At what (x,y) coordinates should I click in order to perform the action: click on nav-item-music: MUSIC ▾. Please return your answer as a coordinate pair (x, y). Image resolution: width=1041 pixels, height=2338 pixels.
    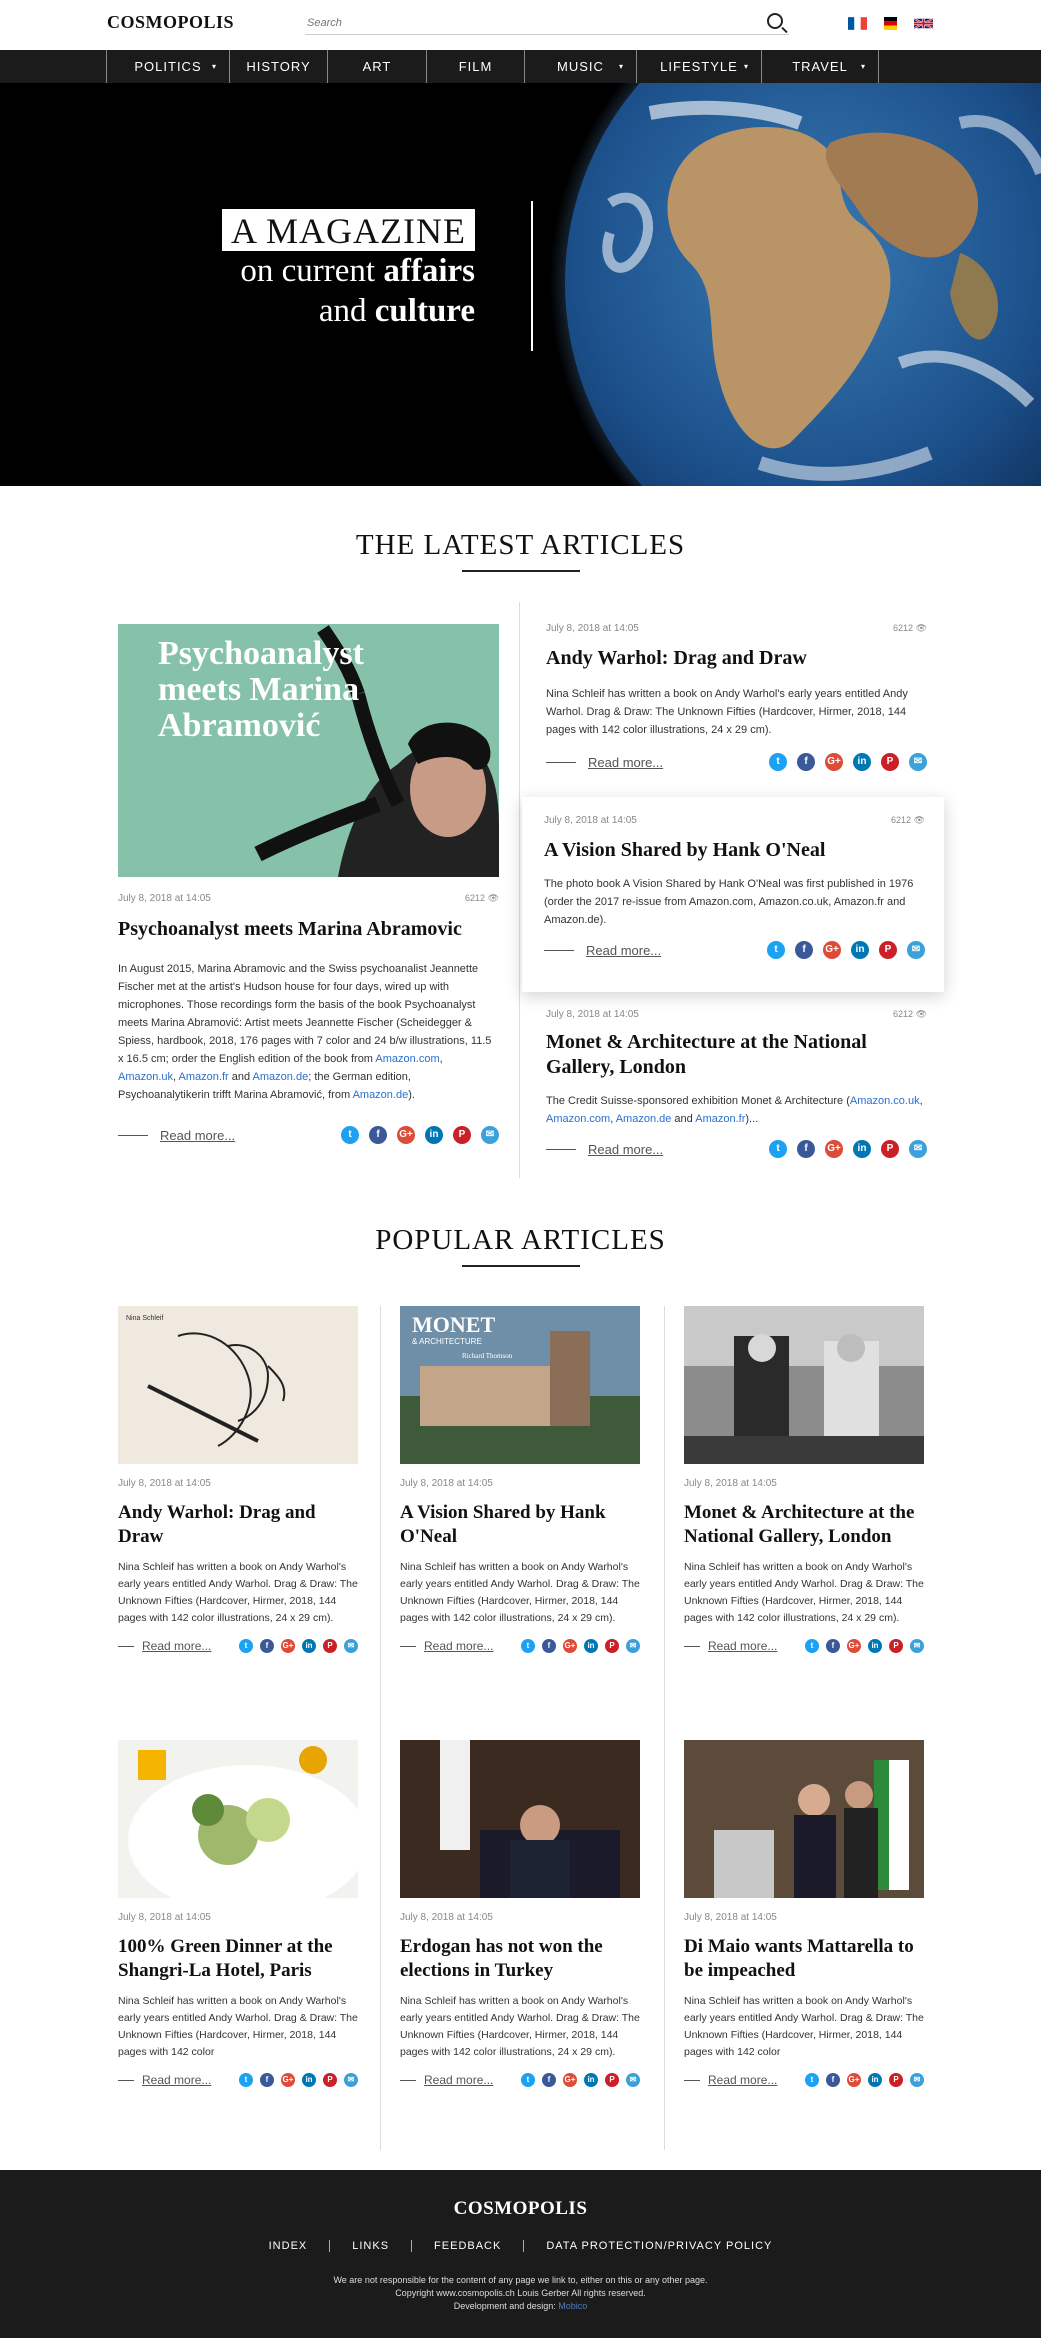
    Looking at the image, I should click on (580, 66).